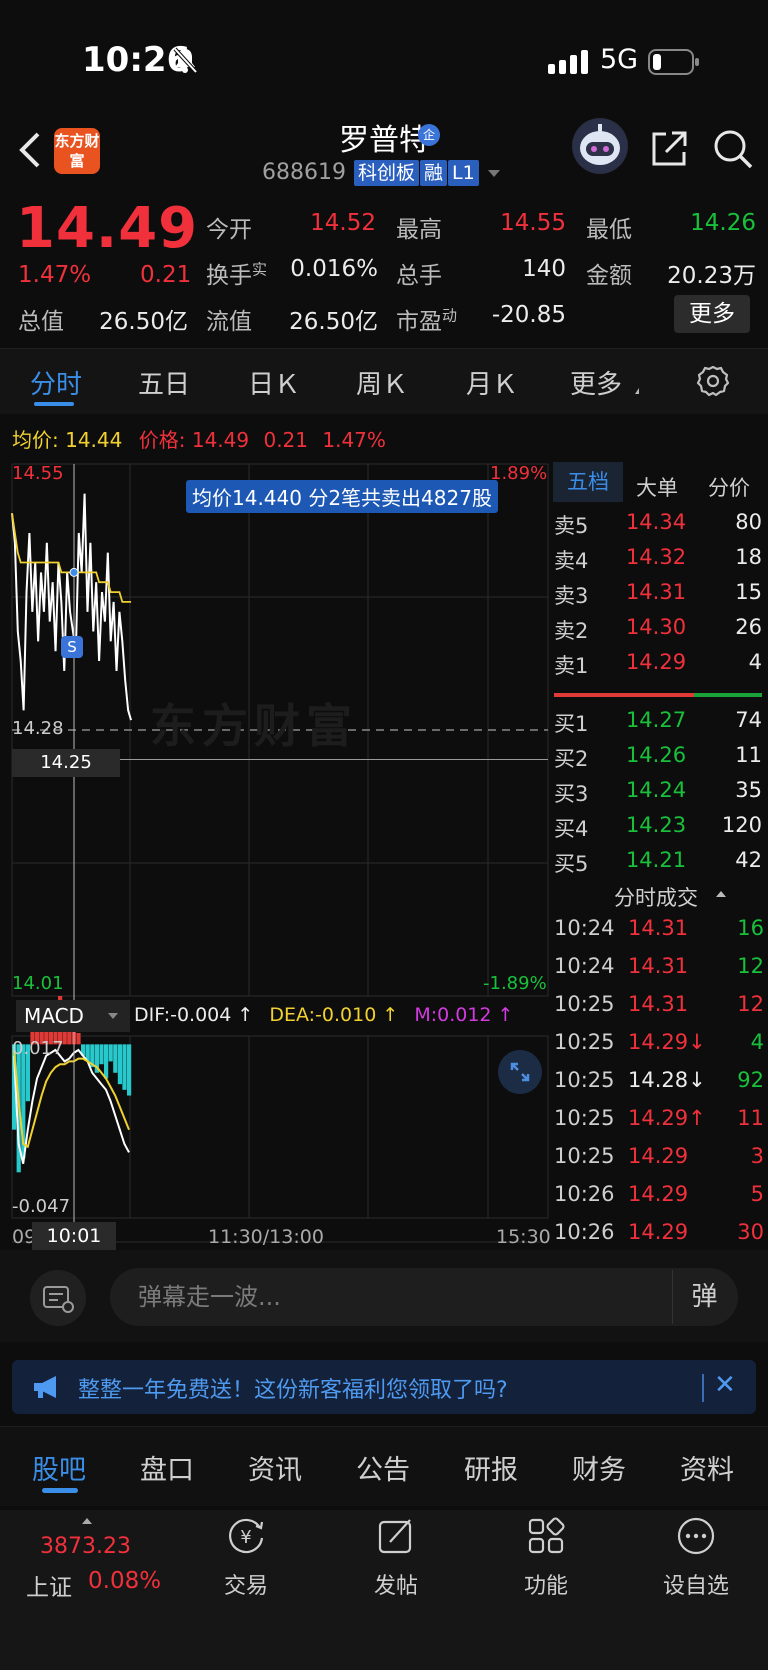 This screenshot has width=768, height=1670. Describe the element at coordinates (568, 62) in the screenshot. I see `signal-icon` at that location.